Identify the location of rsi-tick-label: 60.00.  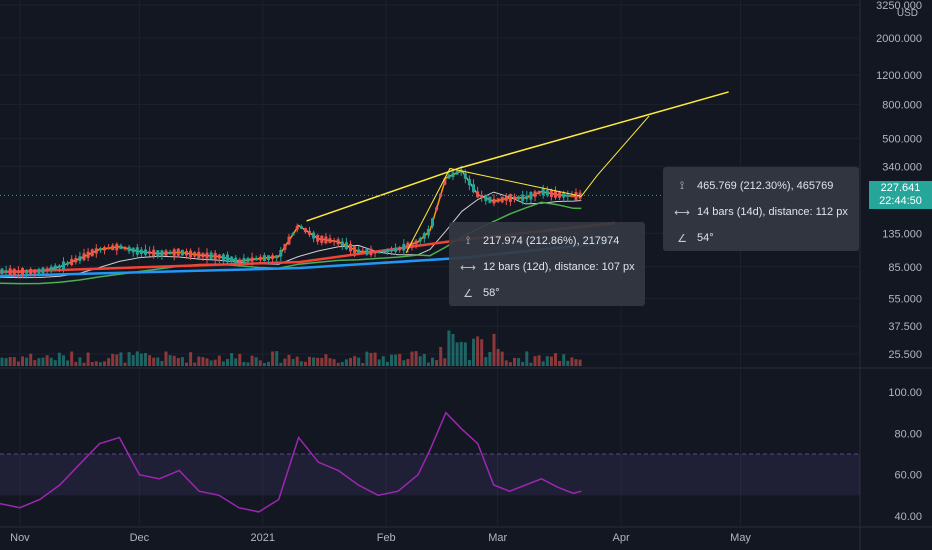
(908, 476).